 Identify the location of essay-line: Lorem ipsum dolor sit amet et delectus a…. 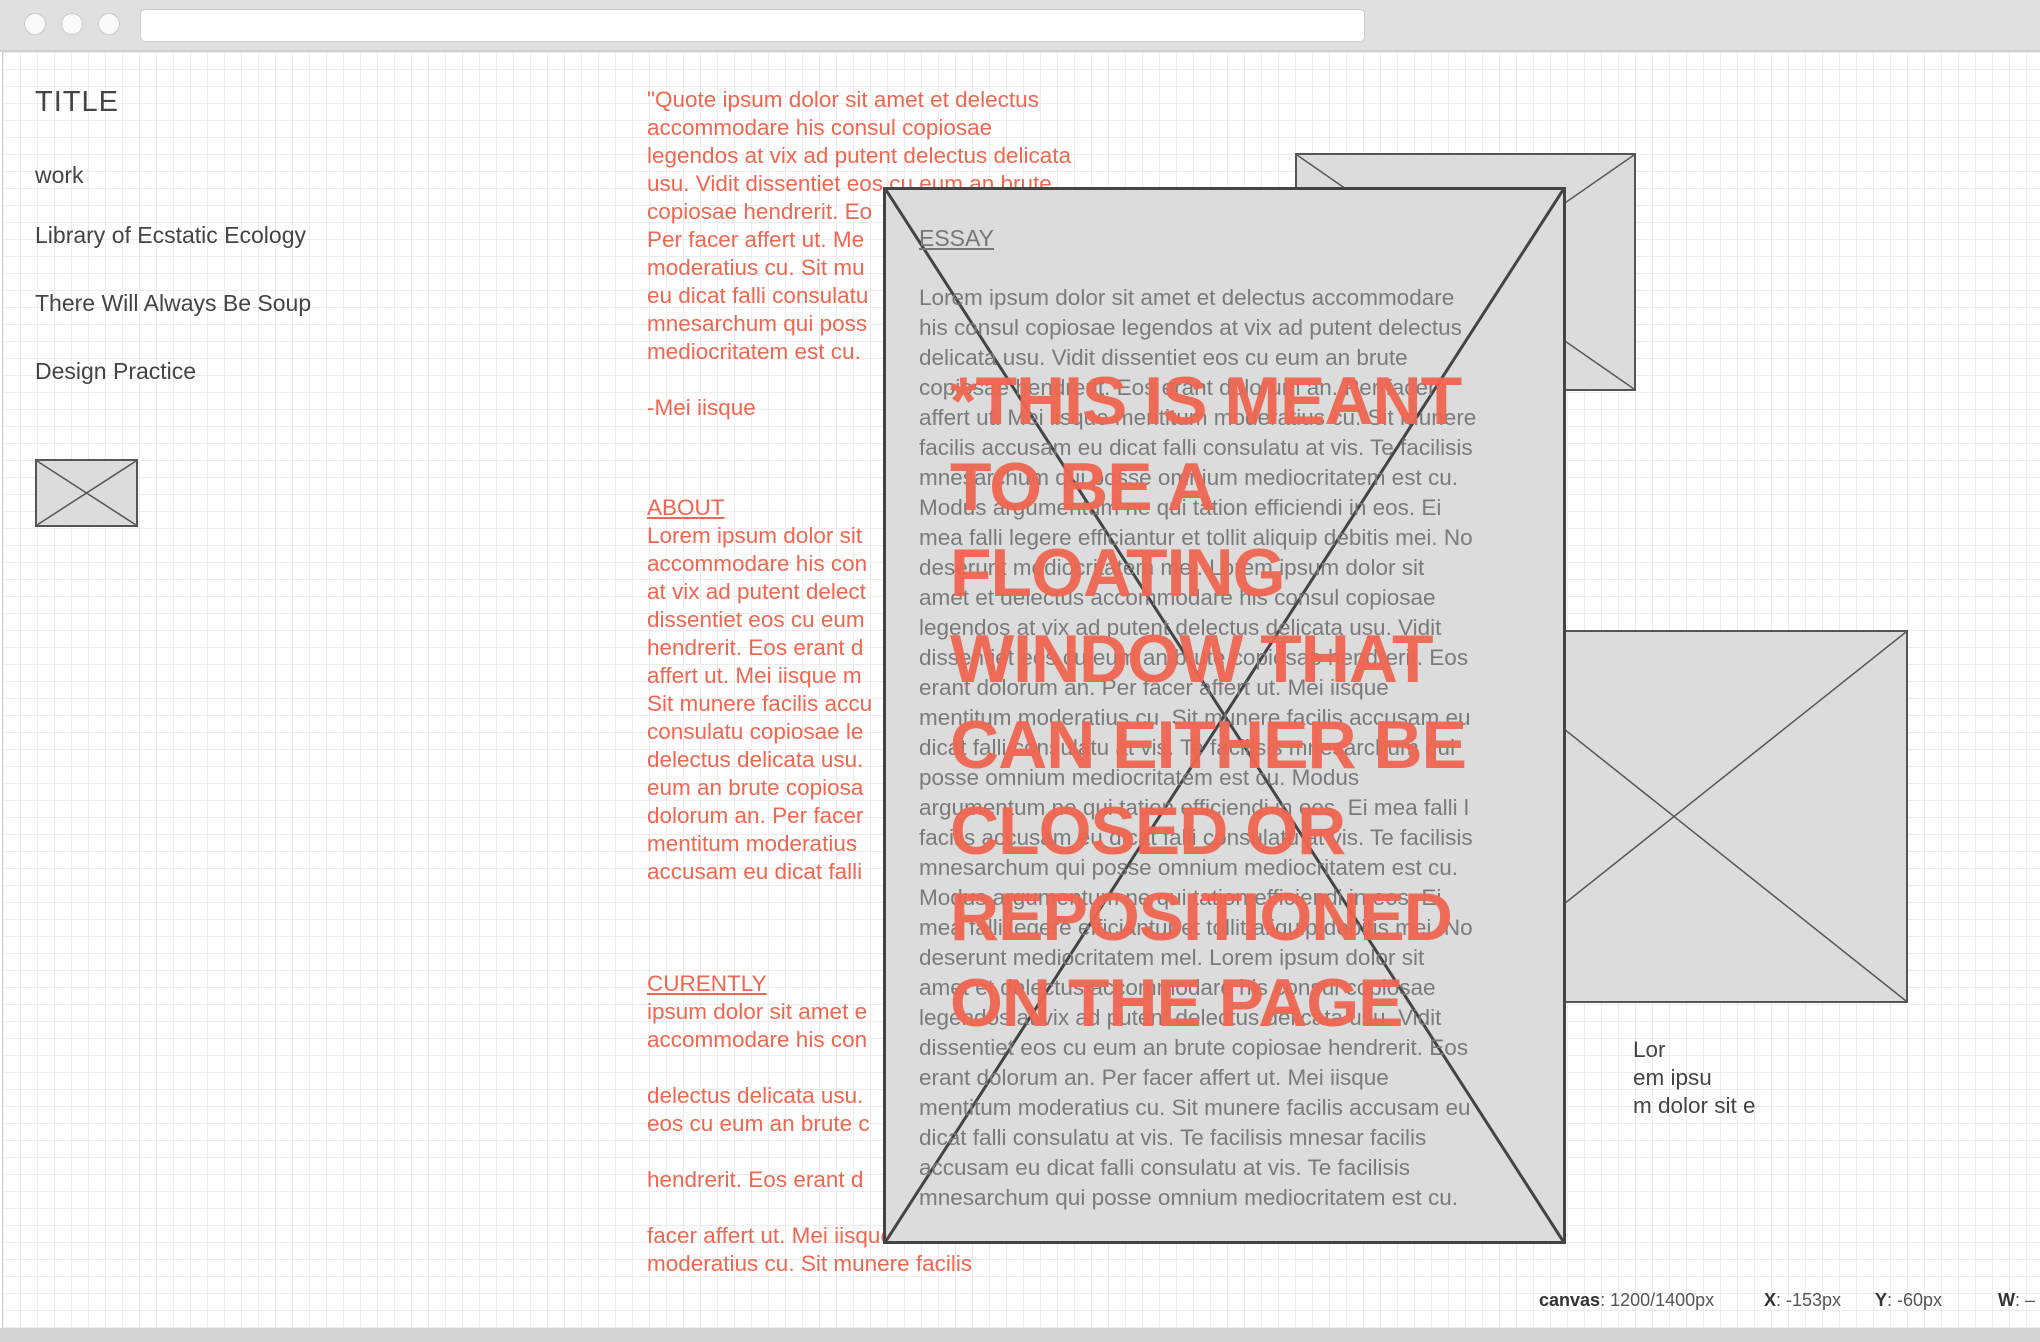
(1187, 297).